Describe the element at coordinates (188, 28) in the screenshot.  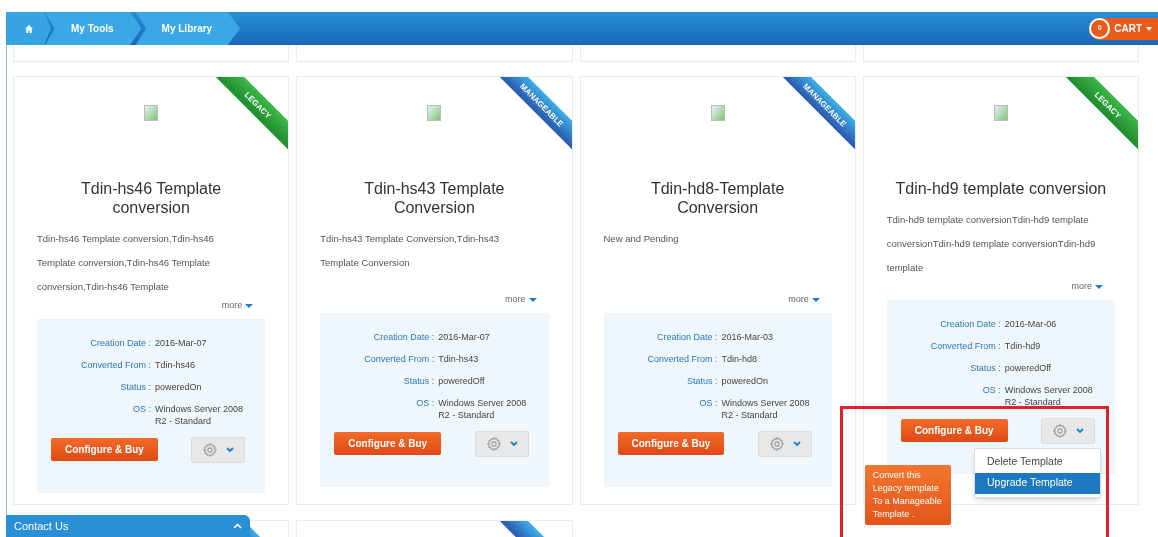
I see `breadcrumb-link: My Library` at that location.